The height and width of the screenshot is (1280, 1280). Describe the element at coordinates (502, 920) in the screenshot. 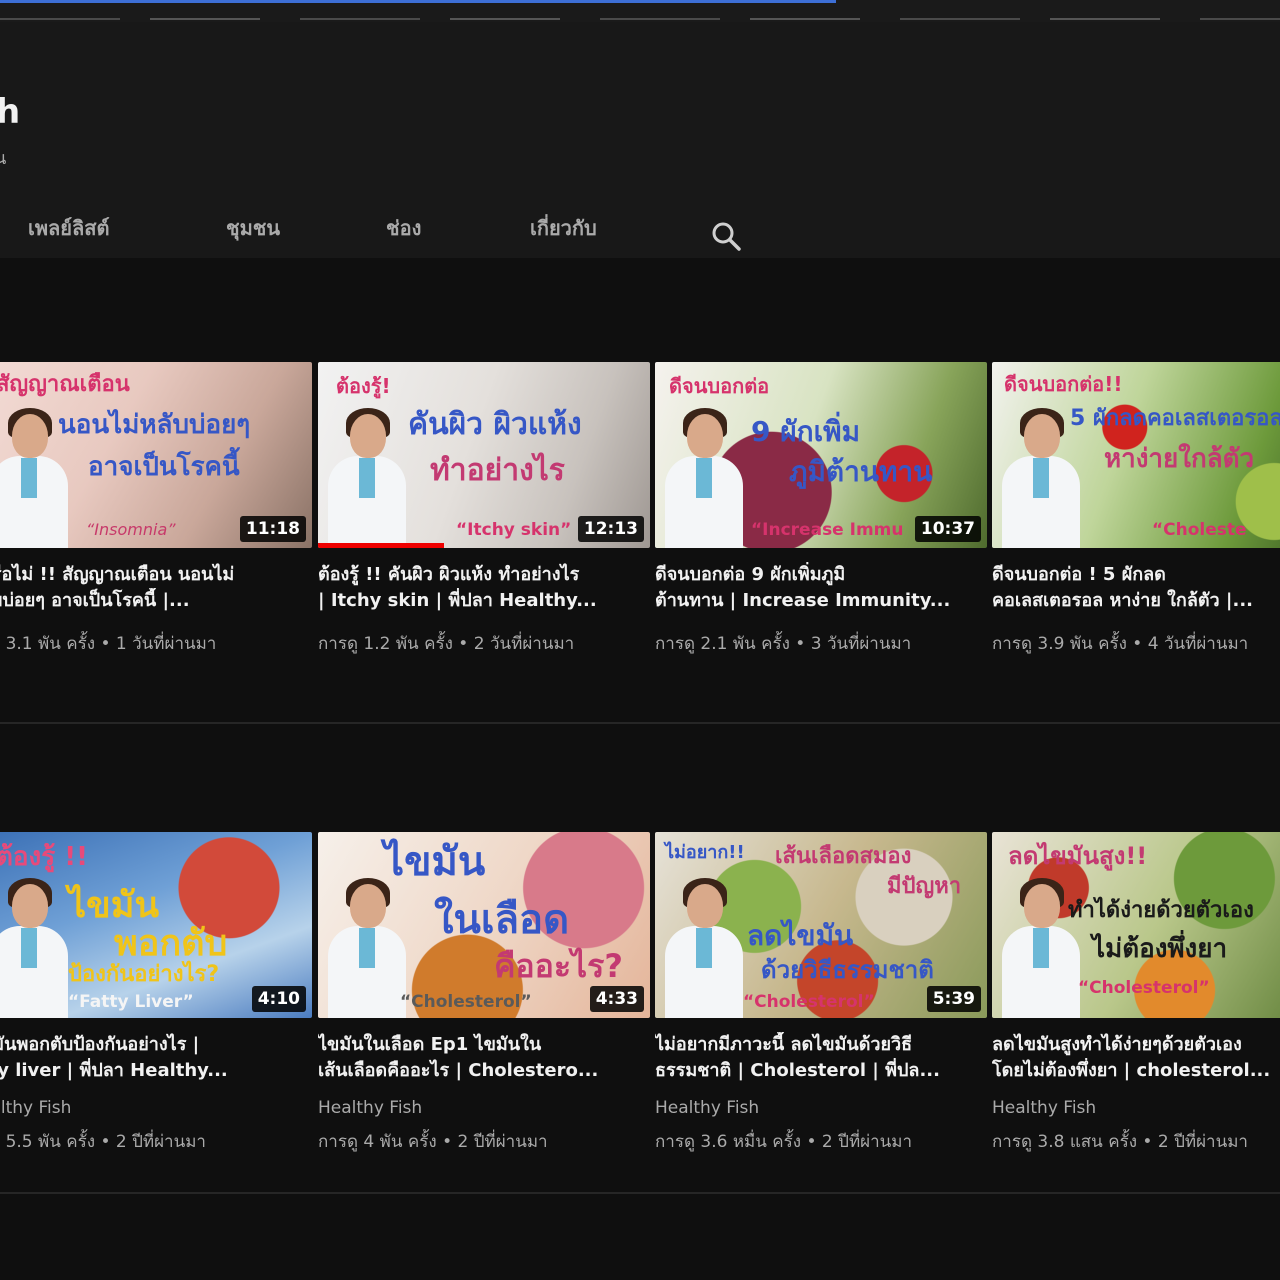

I see `thumbnail-text: ในเลือด` at that location.